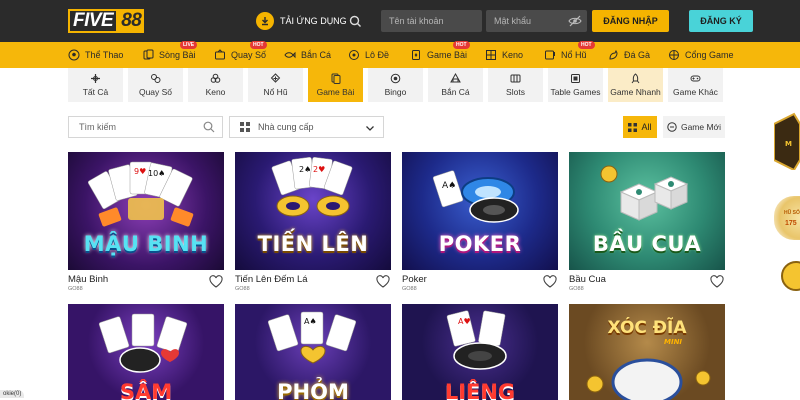 The image size is (800, 400). Describe the element at coordinates (414, 279) in the screenshot. I see `game-name: Poker` at that location.